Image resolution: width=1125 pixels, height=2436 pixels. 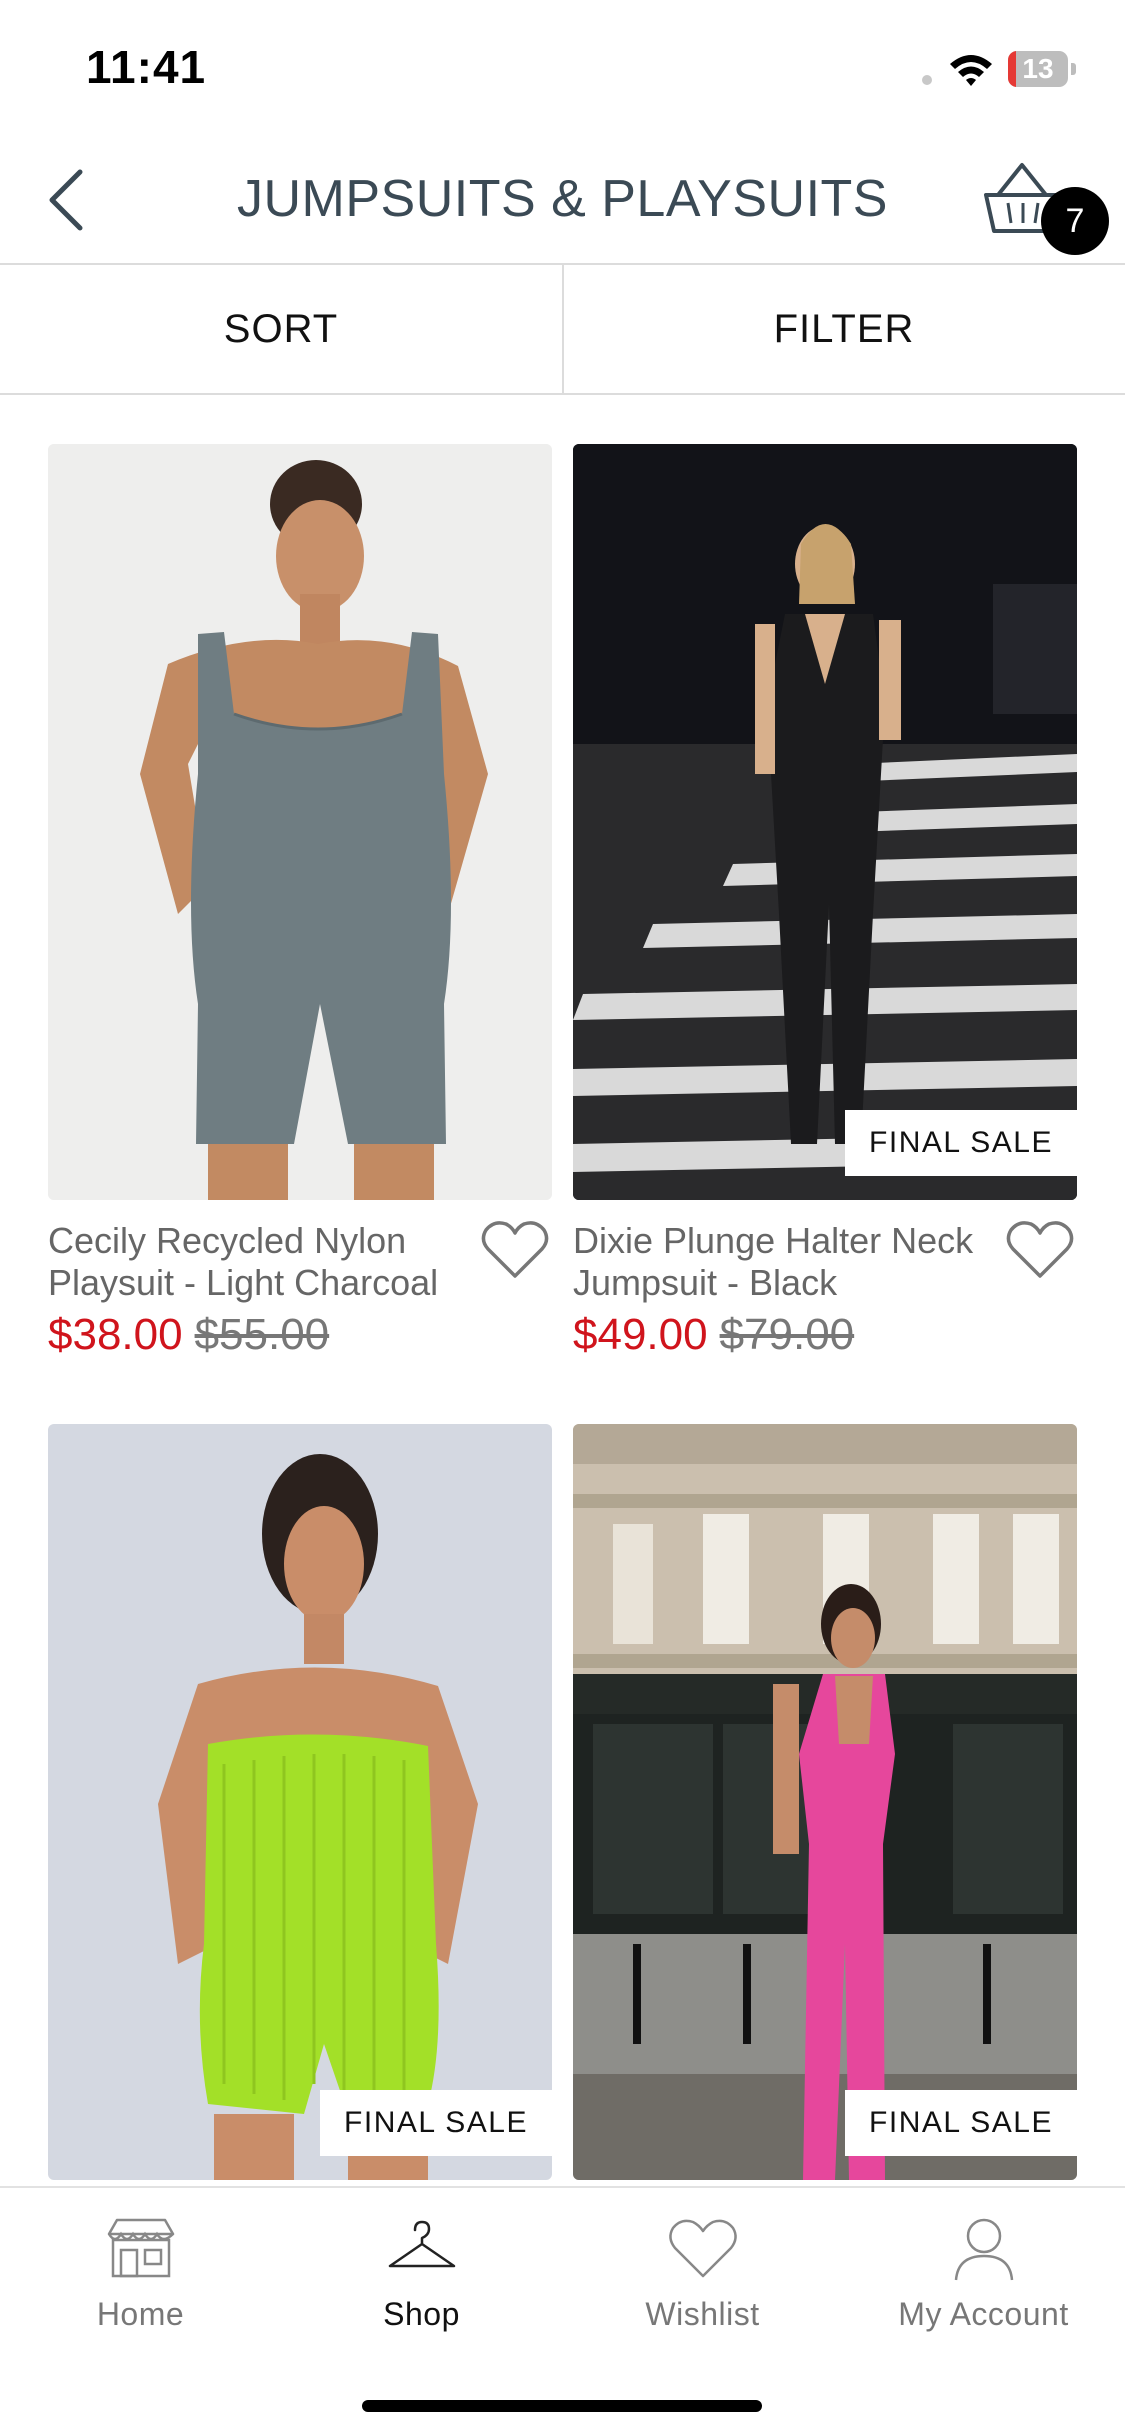 I want to click on original-price: $79.00, so click(x=787, y=1334).